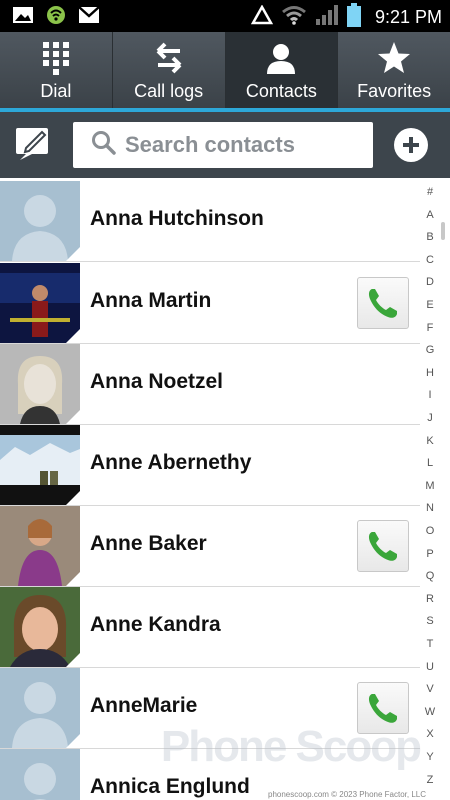  I want to click on contact-name: Anna Martin, so click(151, 300).